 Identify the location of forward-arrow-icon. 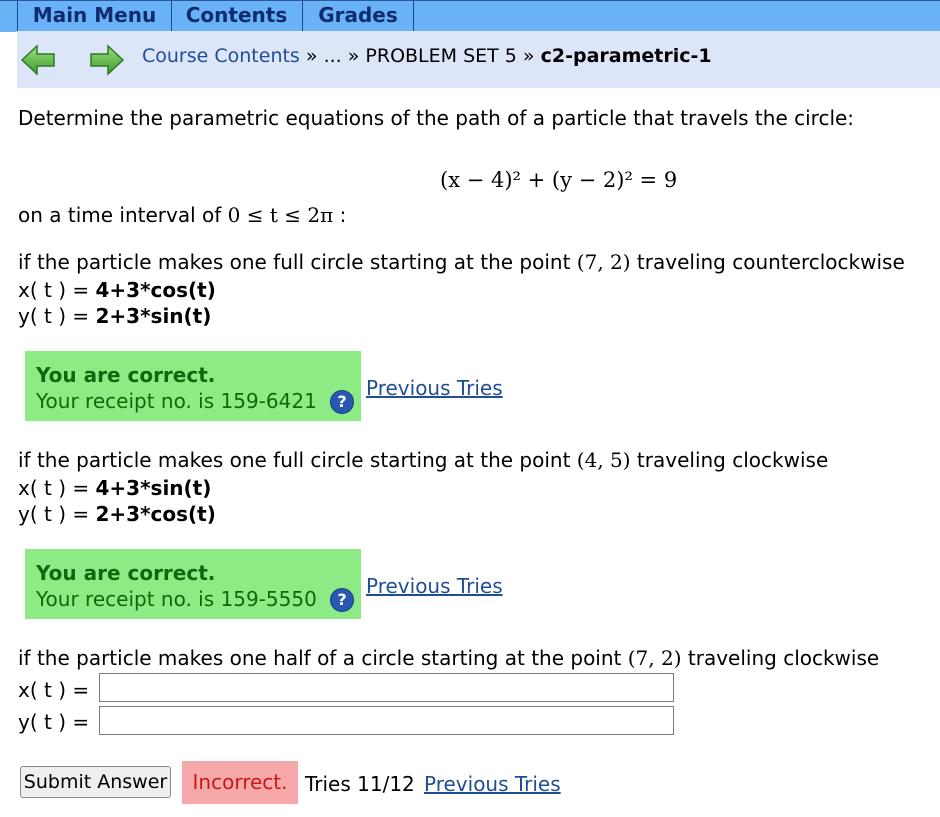
(107, 60).